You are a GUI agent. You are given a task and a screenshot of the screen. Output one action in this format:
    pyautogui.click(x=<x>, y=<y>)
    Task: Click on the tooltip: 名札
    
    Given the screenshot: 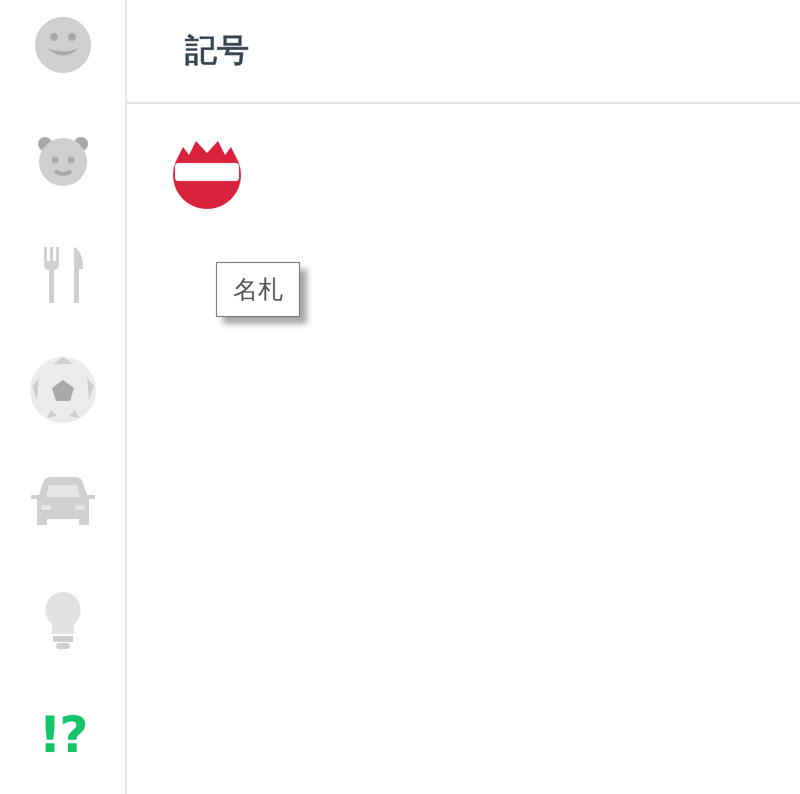 What is the action you would take?
    pyautogui.click(x=258, y=289)
    